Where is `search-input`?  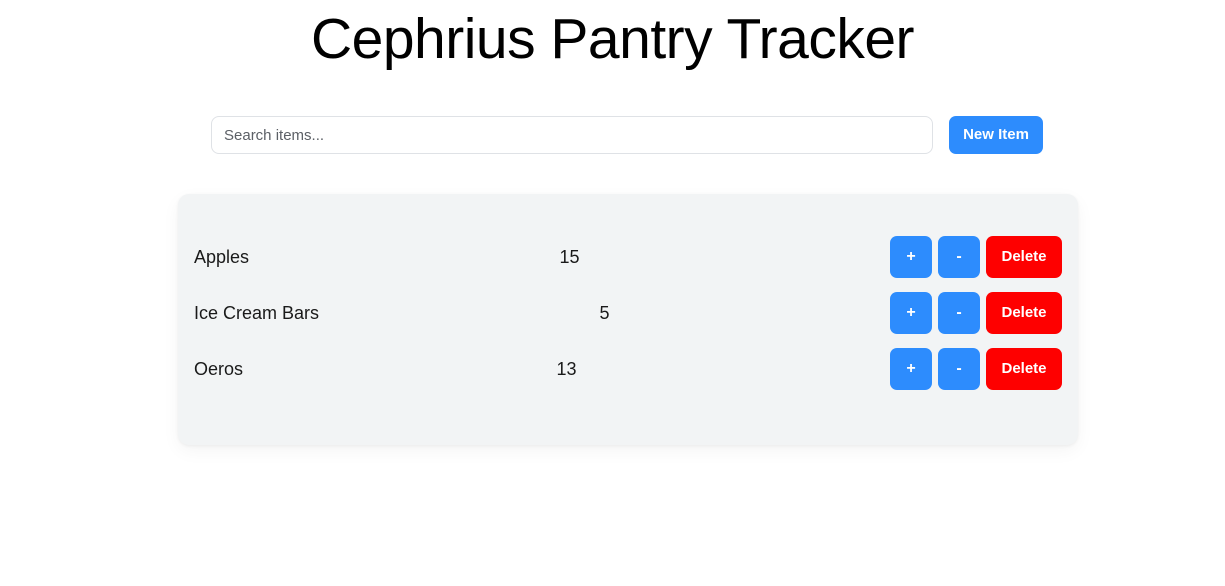
search-input is located at coordinates (572, 135).